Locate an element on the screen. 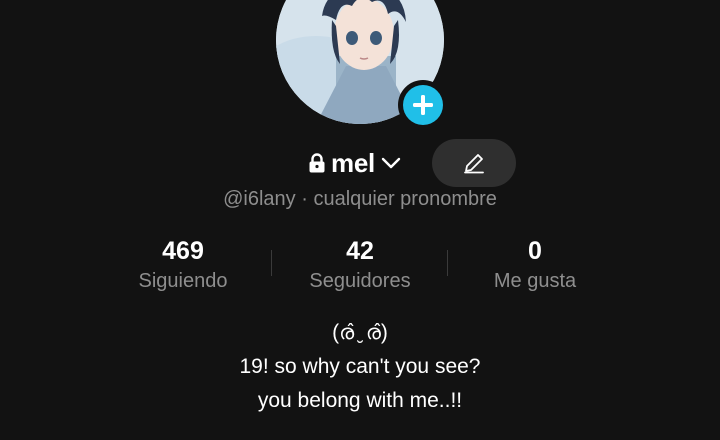  edit-profile-button is located at coordinates (474, 163).